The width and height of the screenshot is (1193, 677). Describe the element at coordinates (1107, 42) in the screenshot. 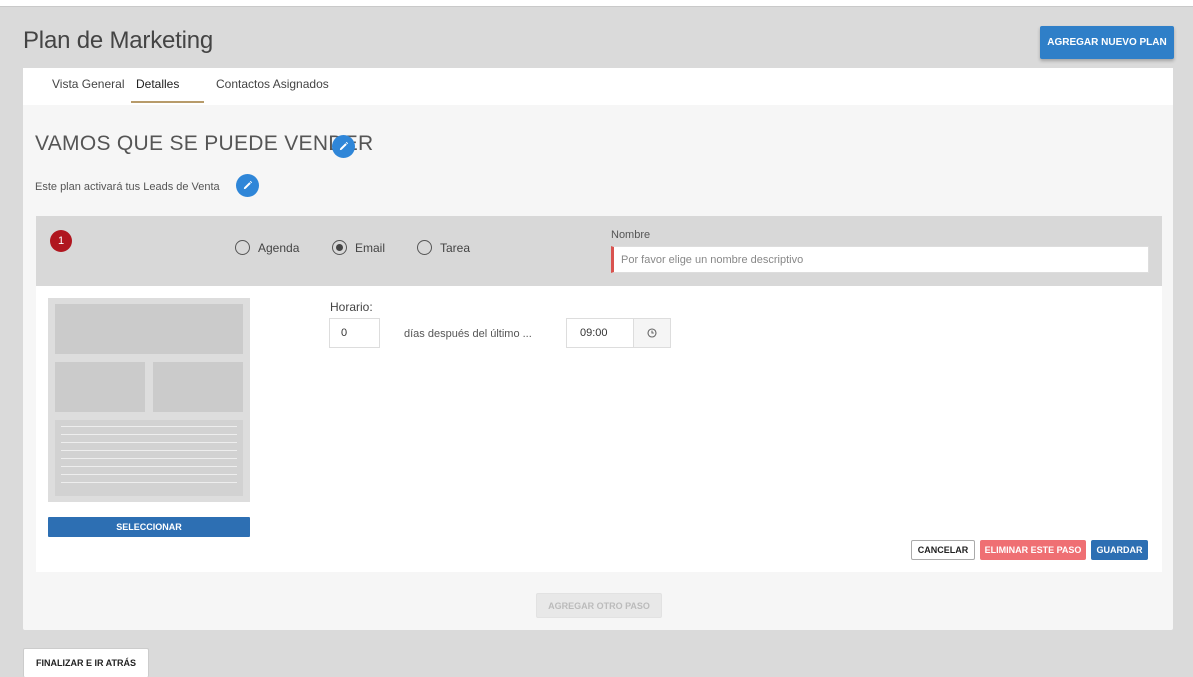

I see `add-new-plan-button: AGREGAR NUEVO PLAN` at that location.